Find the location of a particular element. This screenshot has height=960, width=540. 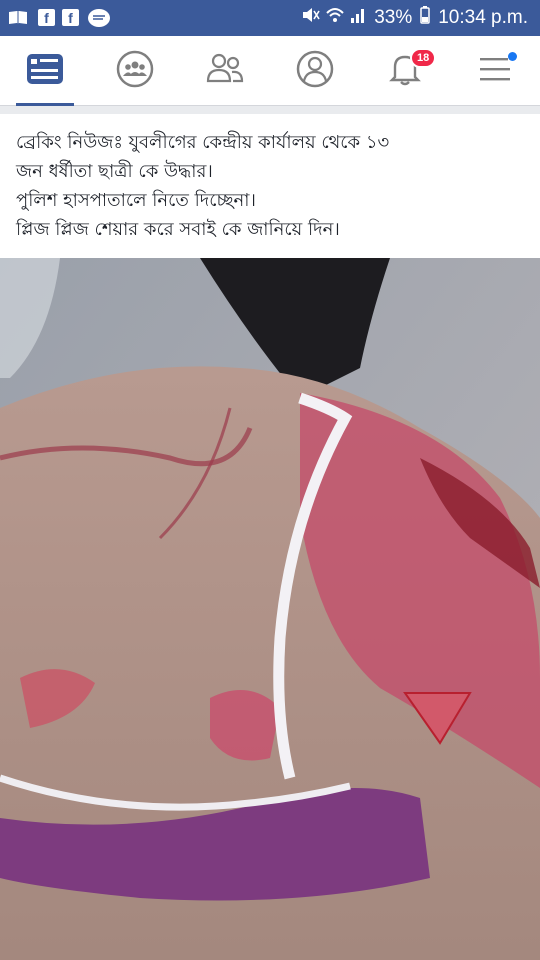

nav-menu is located at coordinates (495, 71).